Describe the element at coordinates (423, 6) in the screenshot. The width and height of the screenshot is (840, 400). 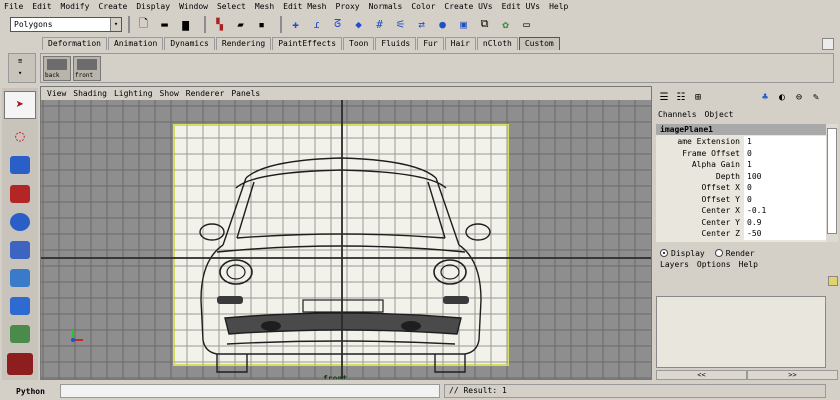
I see `menu-color: Color` at that location.